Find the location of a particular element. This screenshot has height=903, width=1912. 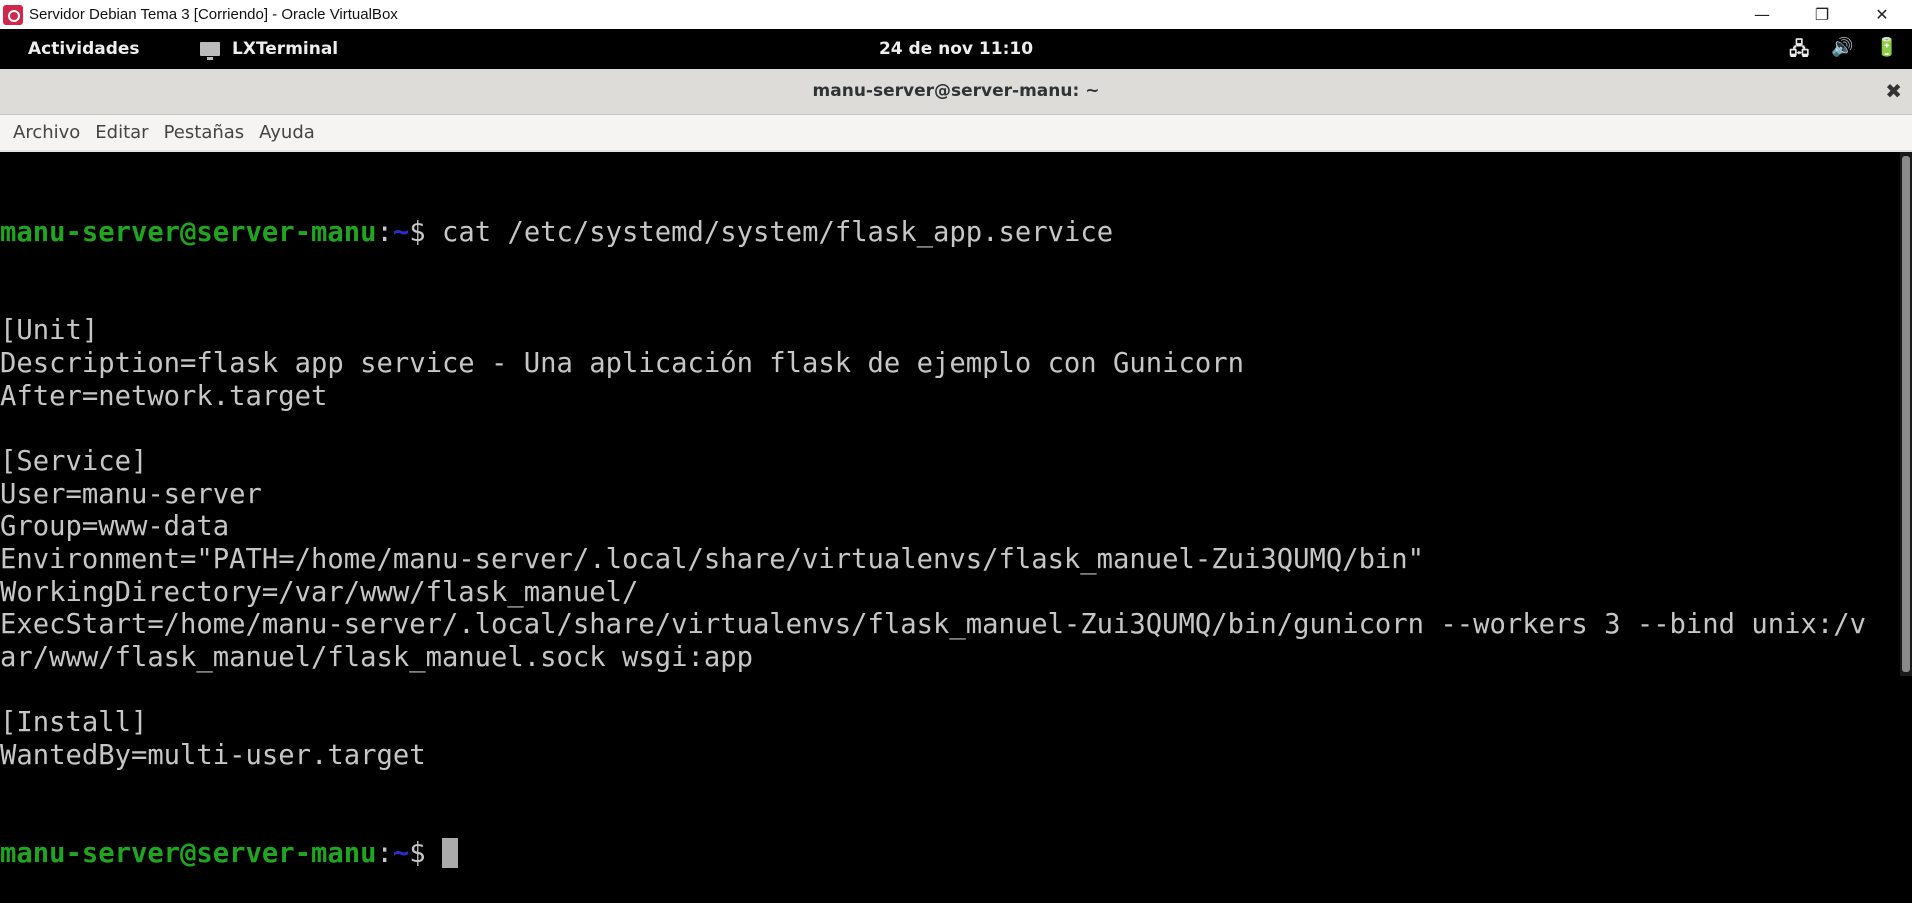

text-cursor is located at coordinates (449, 852).